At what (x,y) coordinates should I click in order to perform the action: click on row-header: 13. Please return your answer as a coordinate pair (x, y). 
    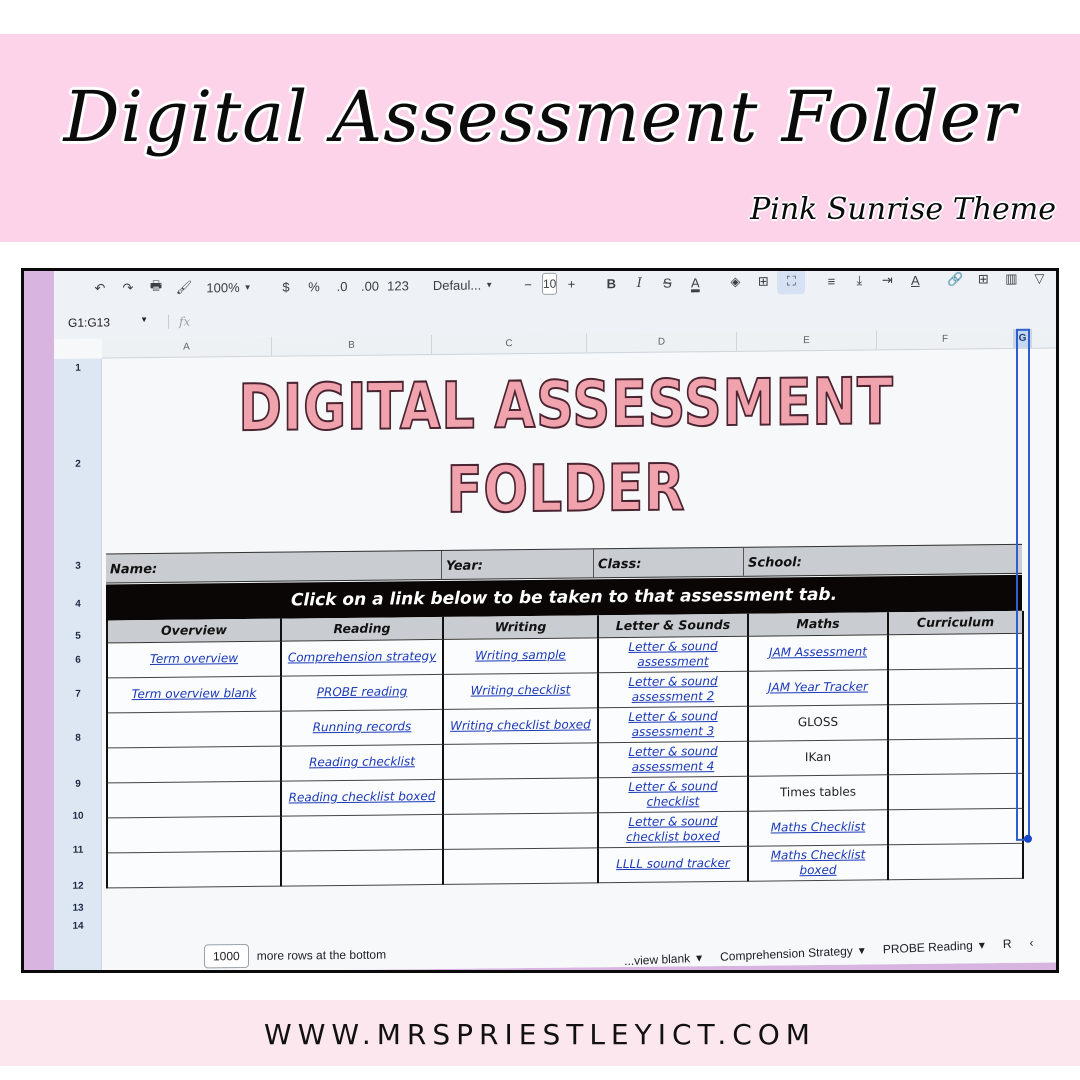
    Looking at the image, I should click on (78, 908).